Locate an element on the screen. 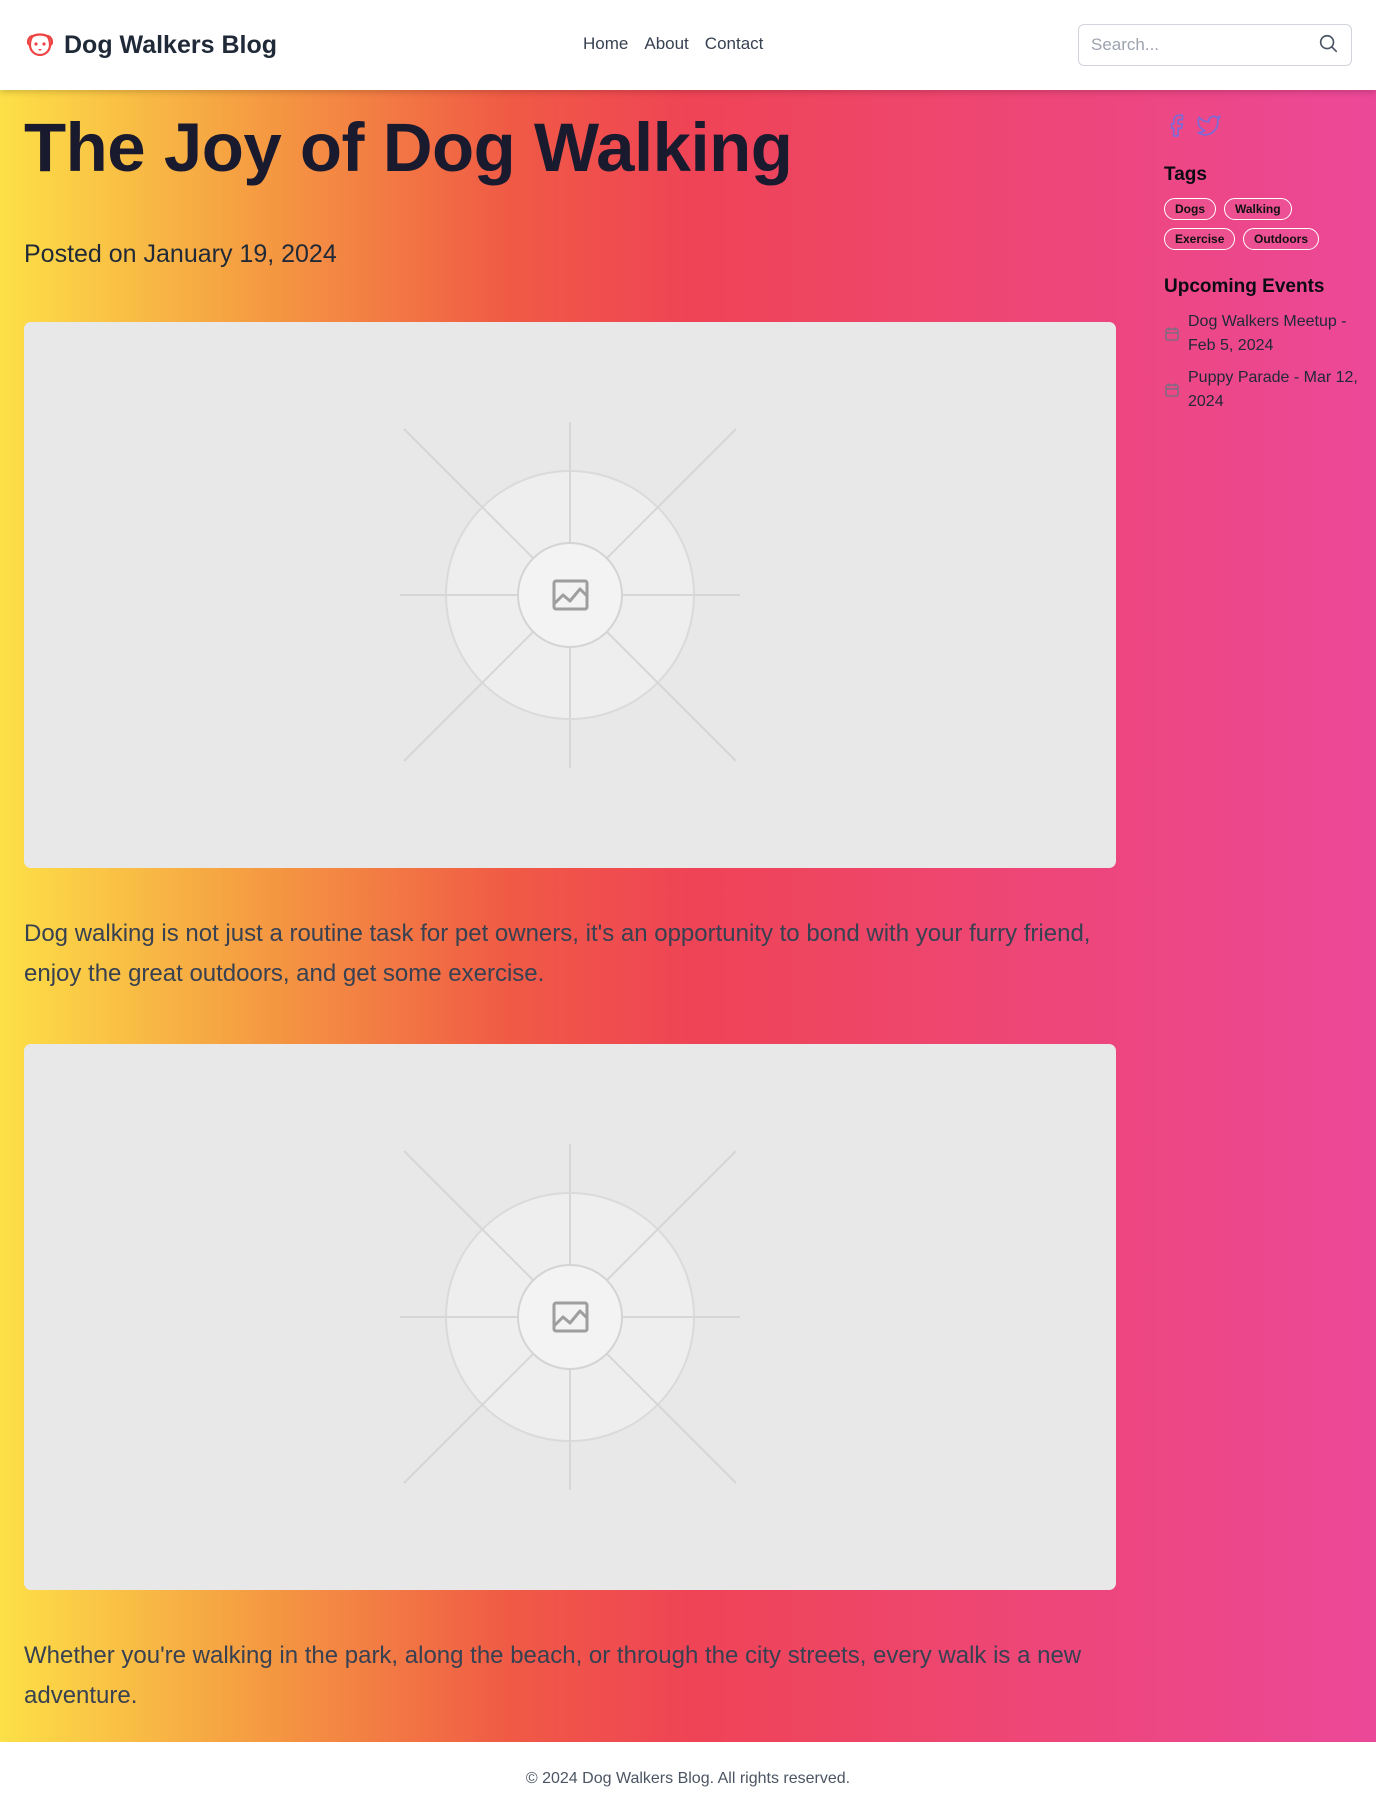 Image resolution: width=1376 pixels, height=1814 pixels. search-box is located at coordinates (1215, 45).